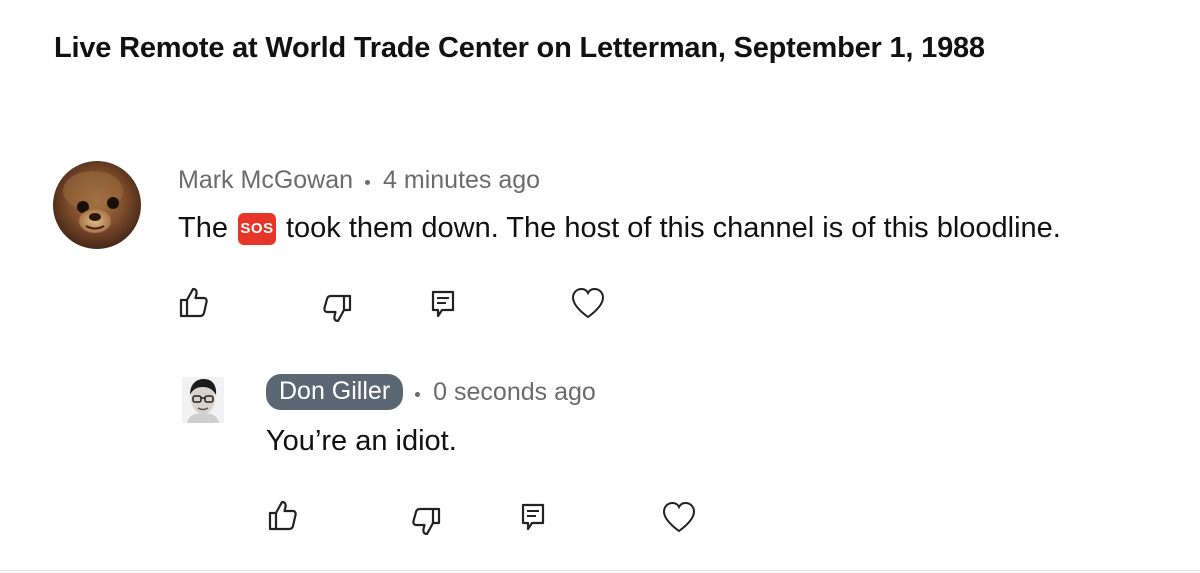 This screenshot has width=1200, height=573. What do you see at coordinates (256, 228) in the screenshot?
I see `sos-emoji-icon: SOS` at bounding box center [256, 228].